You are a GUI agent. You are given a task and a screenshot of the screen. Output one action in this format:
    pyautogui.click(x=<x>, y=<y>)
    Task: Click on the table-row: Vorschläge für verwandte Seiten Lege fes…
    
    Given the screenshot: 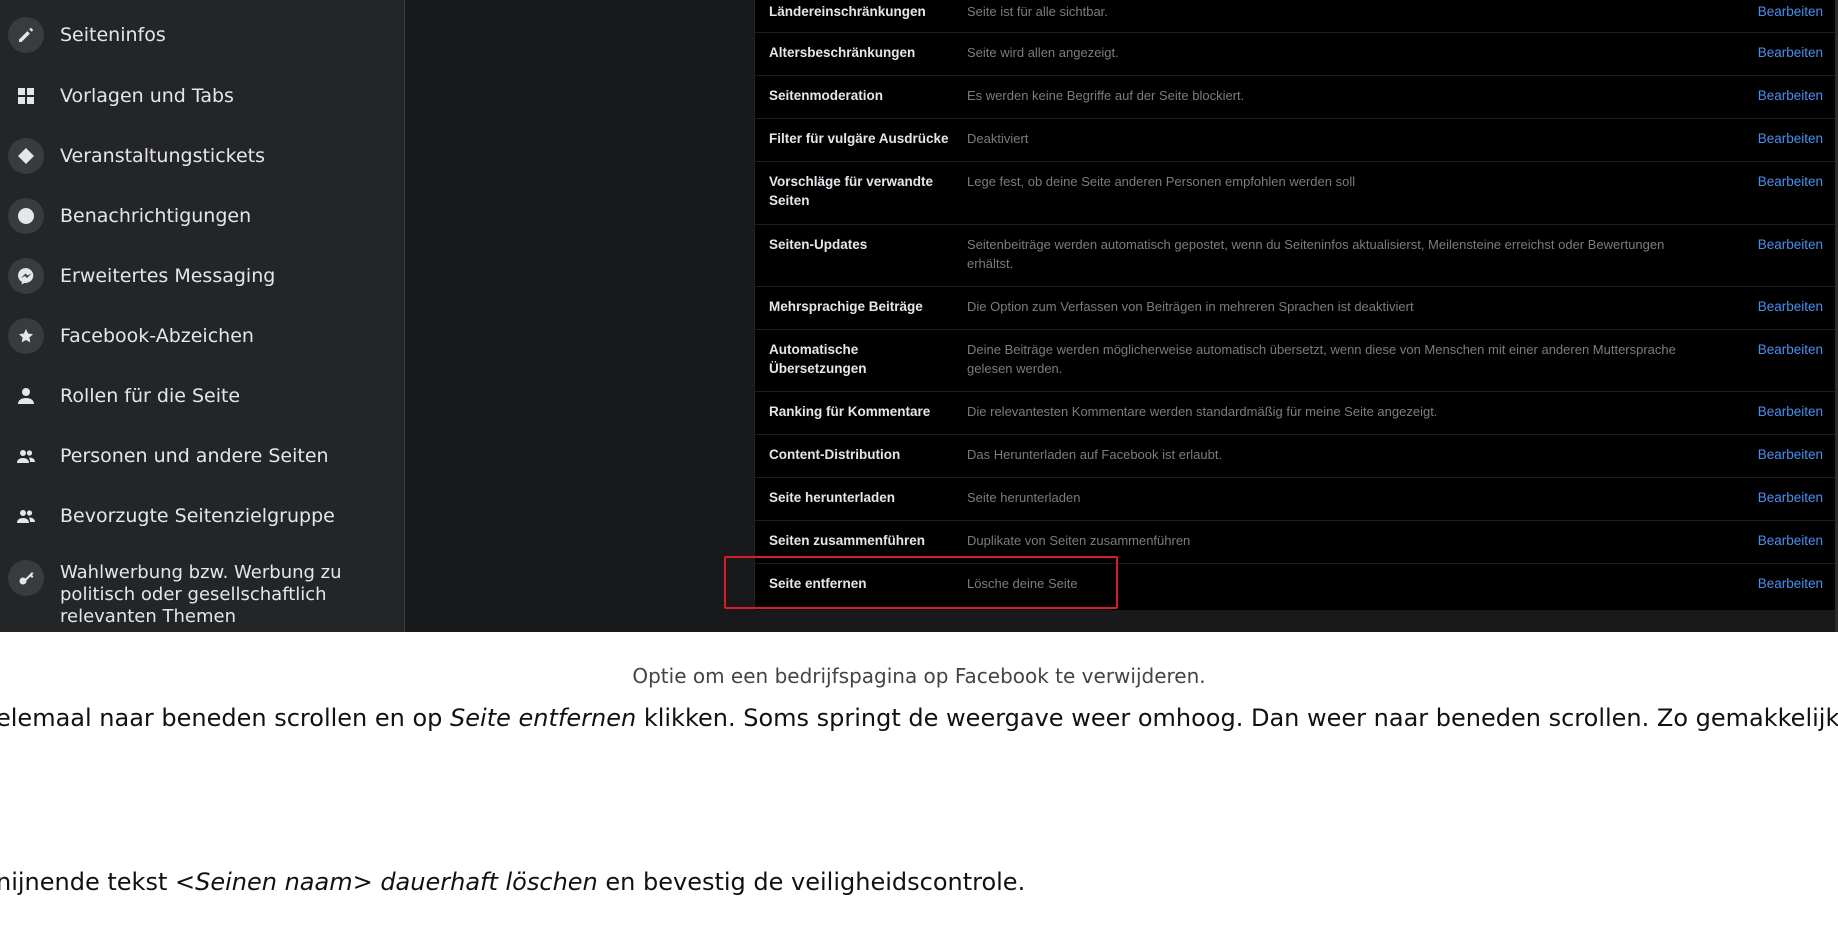 What is the action you would take?
    pyautogui.click(x=1295, y=193)
    